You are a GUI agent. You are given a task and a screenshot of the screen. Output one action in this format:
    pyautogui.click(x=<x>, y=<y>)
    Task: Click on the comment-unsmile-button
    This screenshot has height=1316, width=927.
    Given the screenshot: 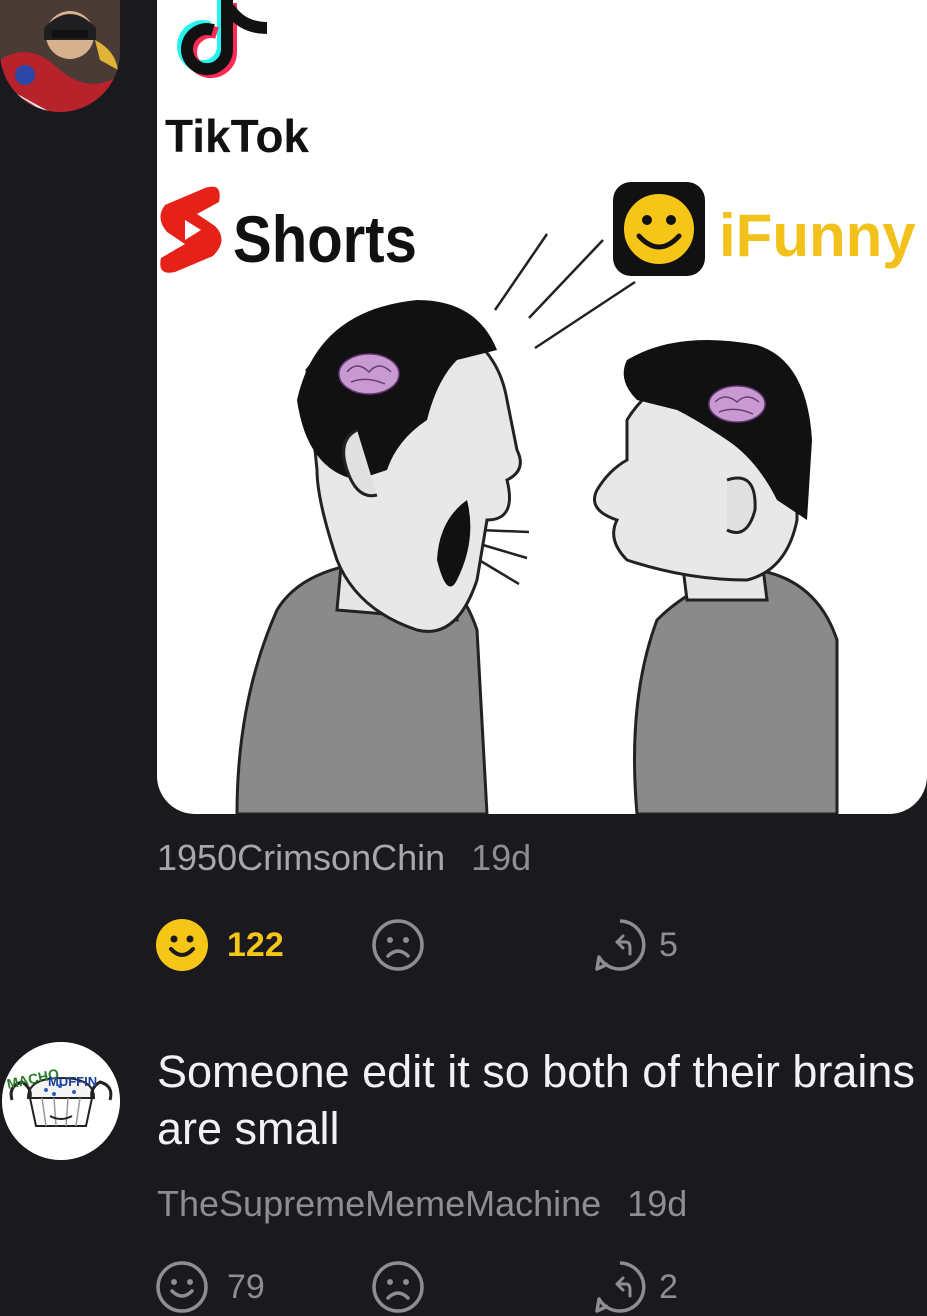 What is the action you would take?
    pyautogui.click(x=398, y=1287)
    